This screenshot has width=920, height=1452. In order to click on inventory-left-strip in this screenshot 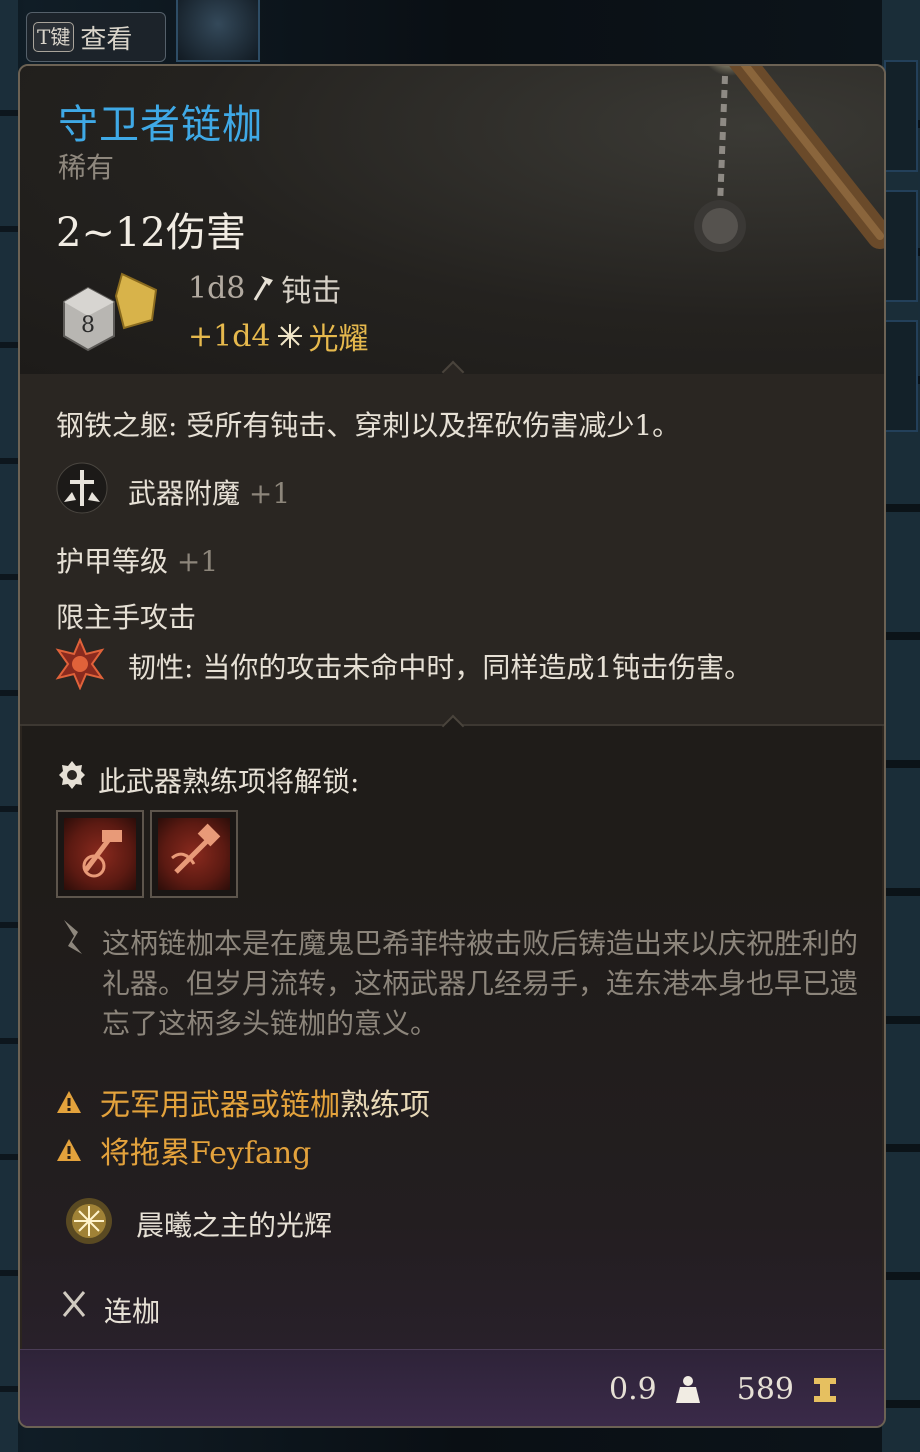, I will do `click(9, 726)`.